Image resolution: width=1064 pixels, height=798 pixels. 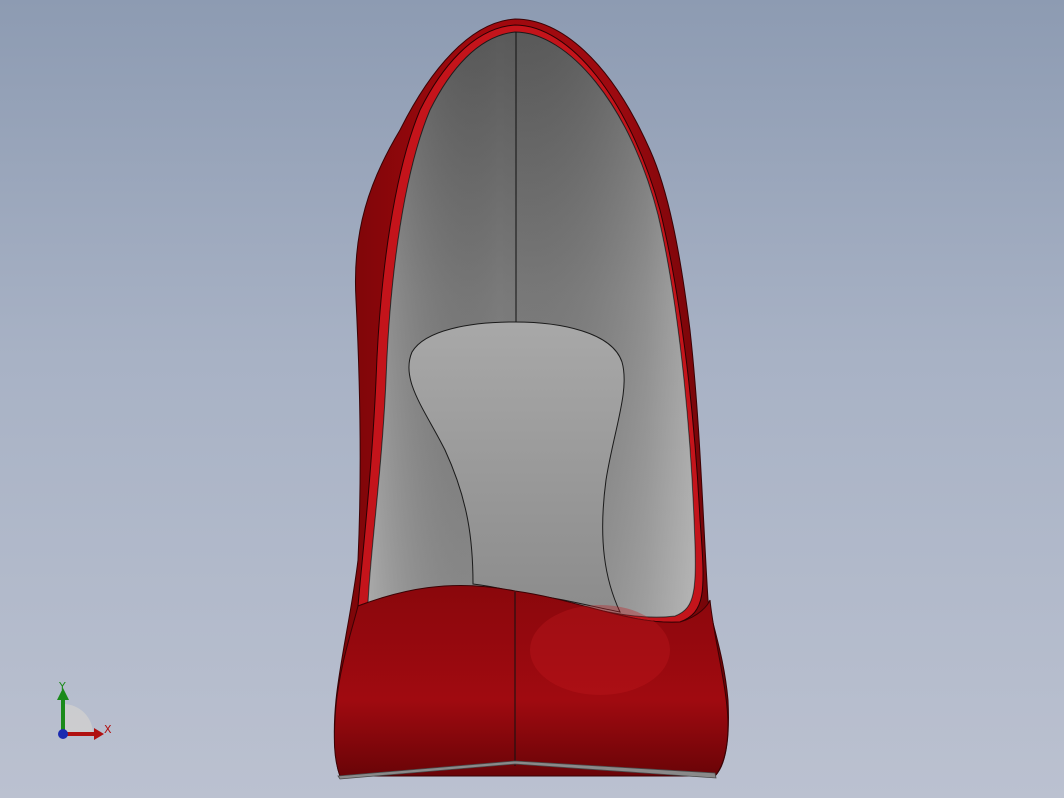 What do you see at coordinates (99, 734) in the screenshot?
I see `x-axis-arrow` at bounding box center [99, 734].